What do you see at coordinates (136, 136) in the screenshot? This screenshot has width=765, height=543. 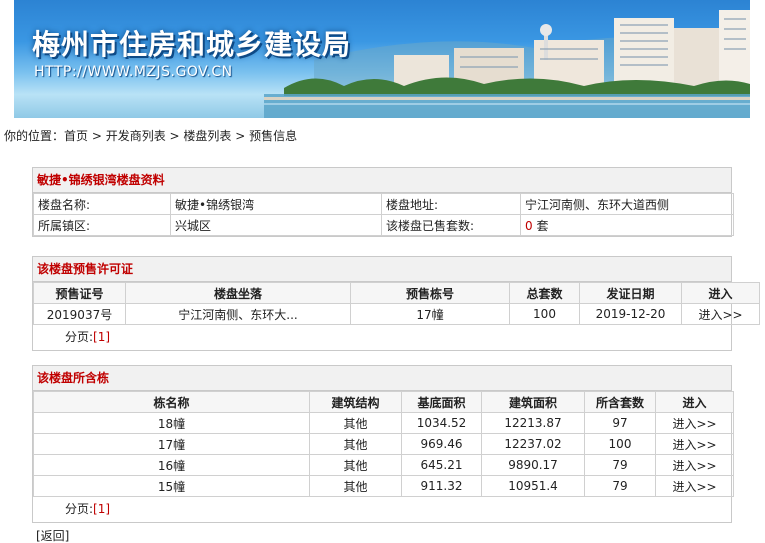 I see `breadcrumb-developer-list-link: 开发商列表` at bounding box center [136, 136].